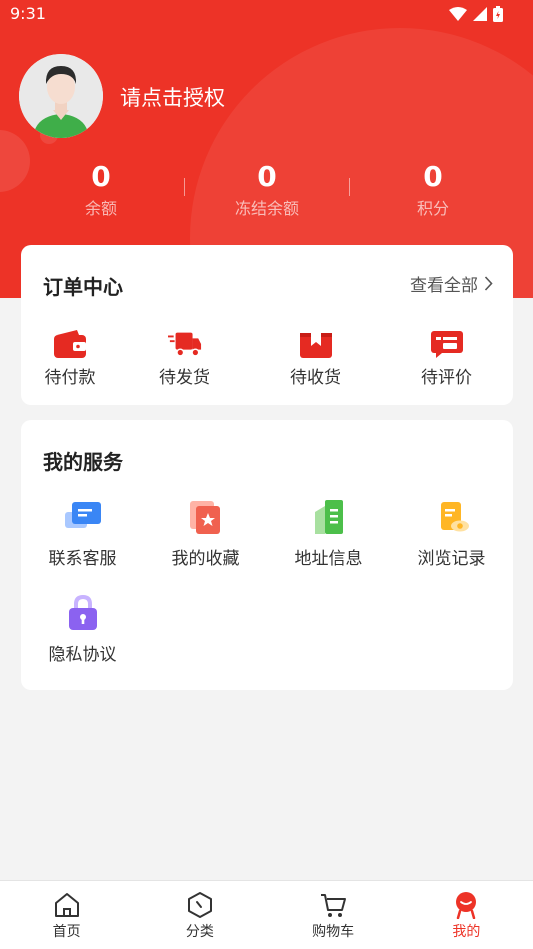 The image size is (533, 949). Describe the element at coordinates (83, 287) in the screenshot. I see `order-center-title: 订单中心` at that location.